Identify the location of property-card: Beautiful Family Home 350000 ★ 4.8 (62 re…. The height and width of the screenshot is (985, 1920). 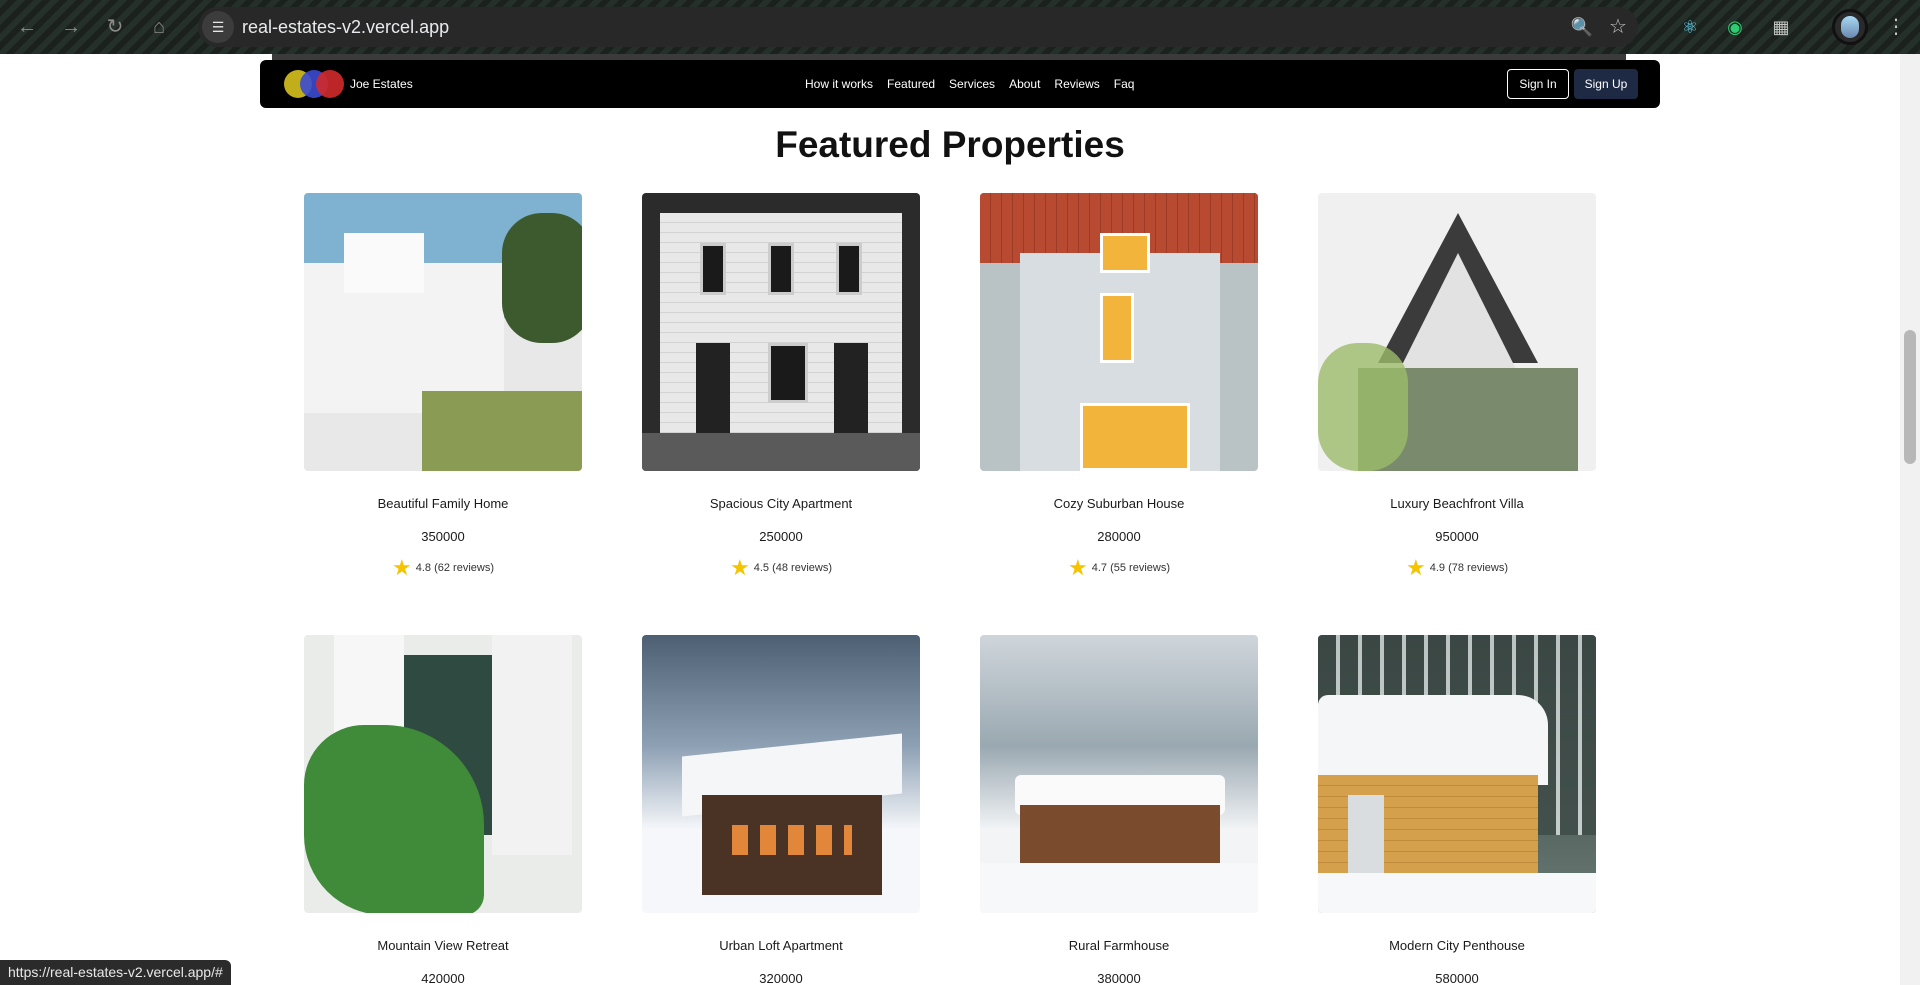
(443, 386).